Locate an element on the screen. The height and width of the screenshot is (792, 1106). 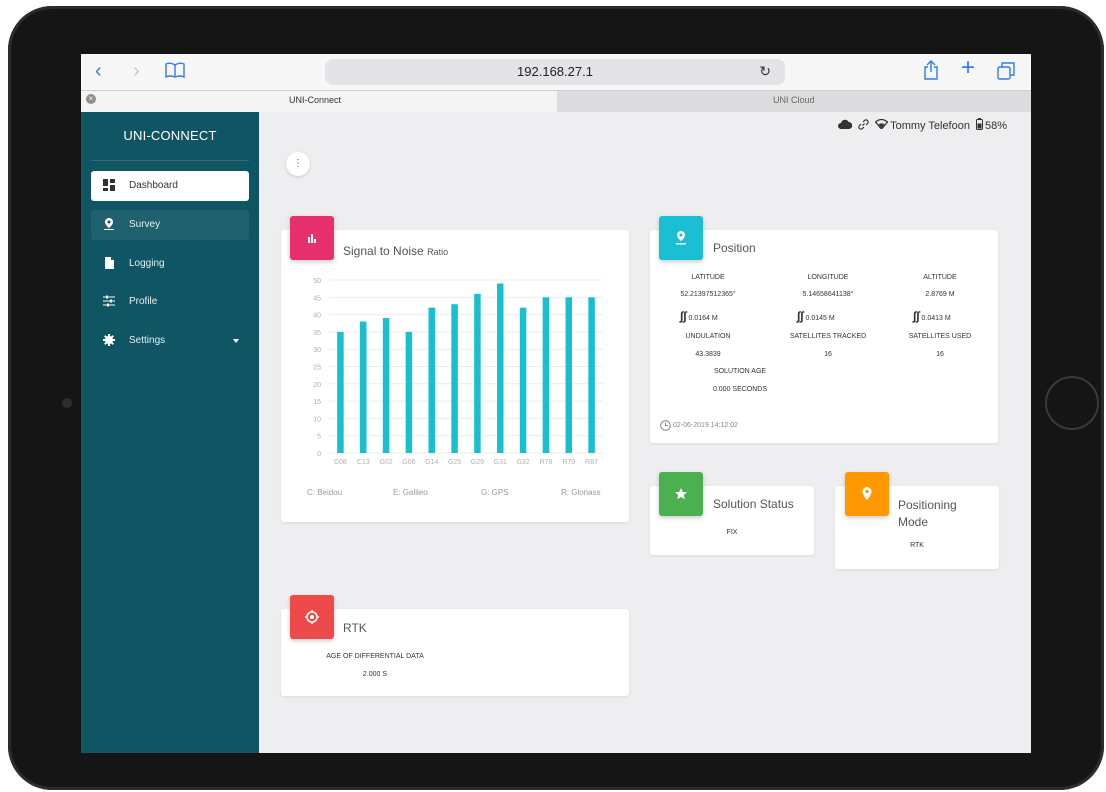
sats-tracked-label: SATELLITES TRACKED is located at coordinates (828, 336).